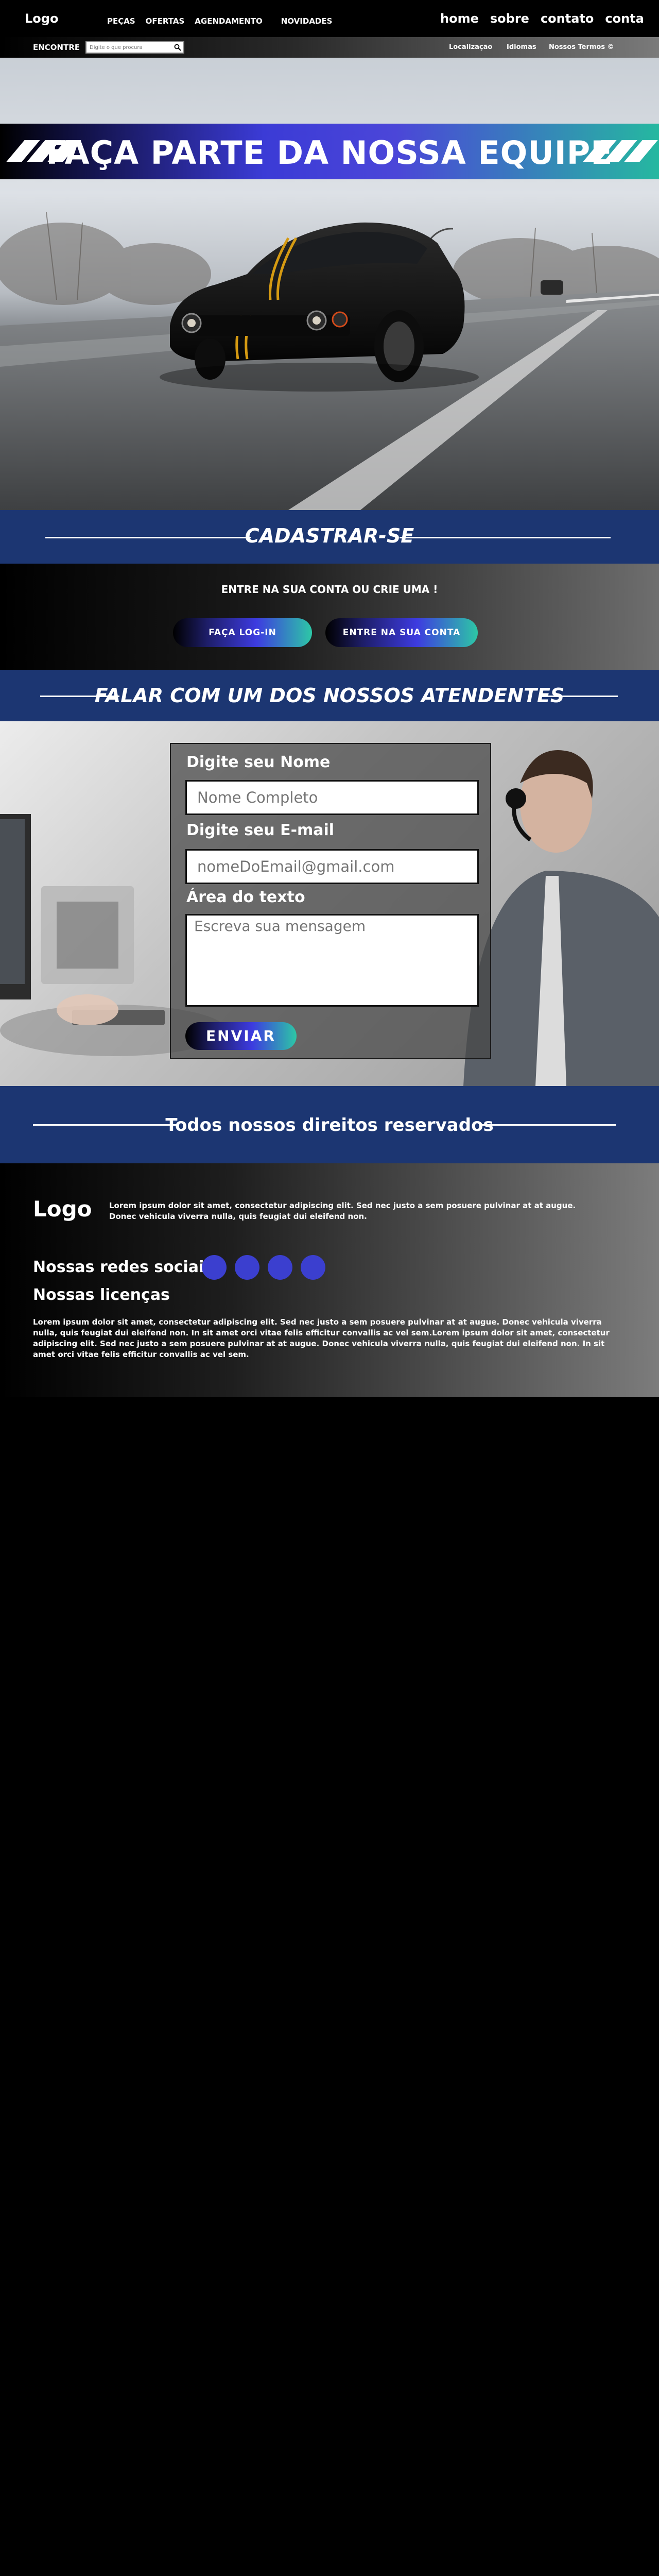 Image resolution: width=659 pixels, height=2576 pixels. Describe the element at coordinates (402, 632) in the screenshot. I see `enter-account-button: ENTRE NA SUA CONTA` at that location.